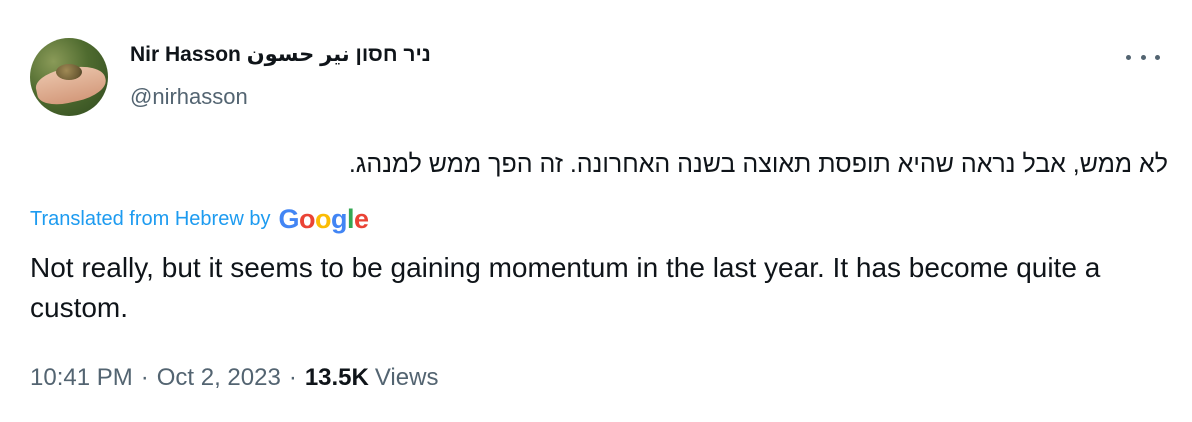  I want to click on avatar, so click(69, 77).